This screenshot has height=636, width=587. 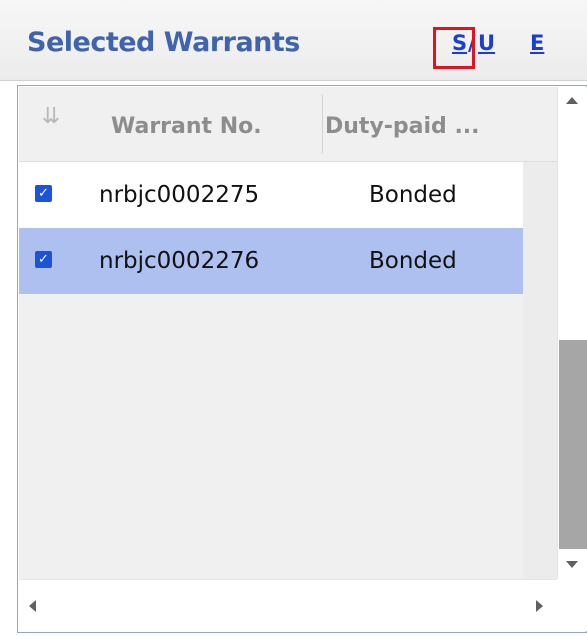 What do you see at coordinates (322, 124) in the screenshot?
I see `column-divider` at bounding box center [322, 124].